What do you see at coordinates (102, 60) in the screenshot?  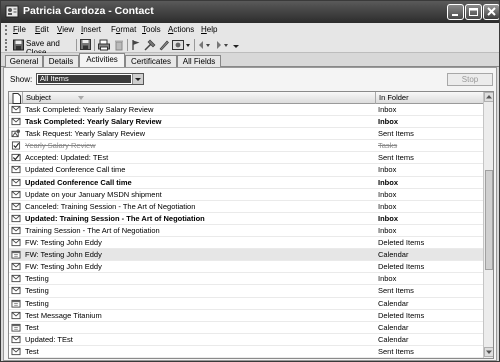 I see `tab-activities: Activities` at bounding box center [102, 60].